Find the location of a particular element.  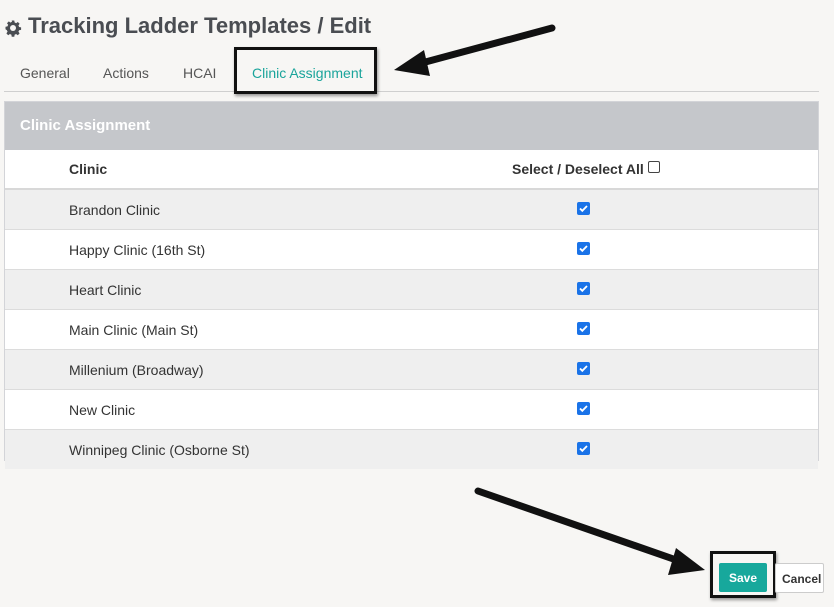

tab-hcai: HCAI is located at coordinates (199, 72).